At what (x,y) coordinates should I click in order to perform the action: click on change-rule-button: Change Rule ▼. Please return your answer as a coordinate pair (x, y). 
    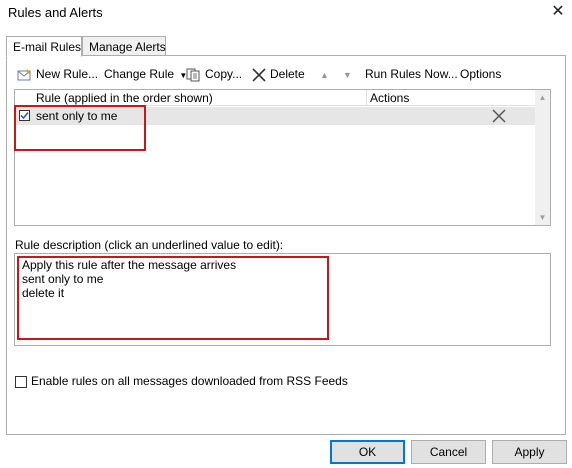
    Looking at the image, I should click on (145, 74).